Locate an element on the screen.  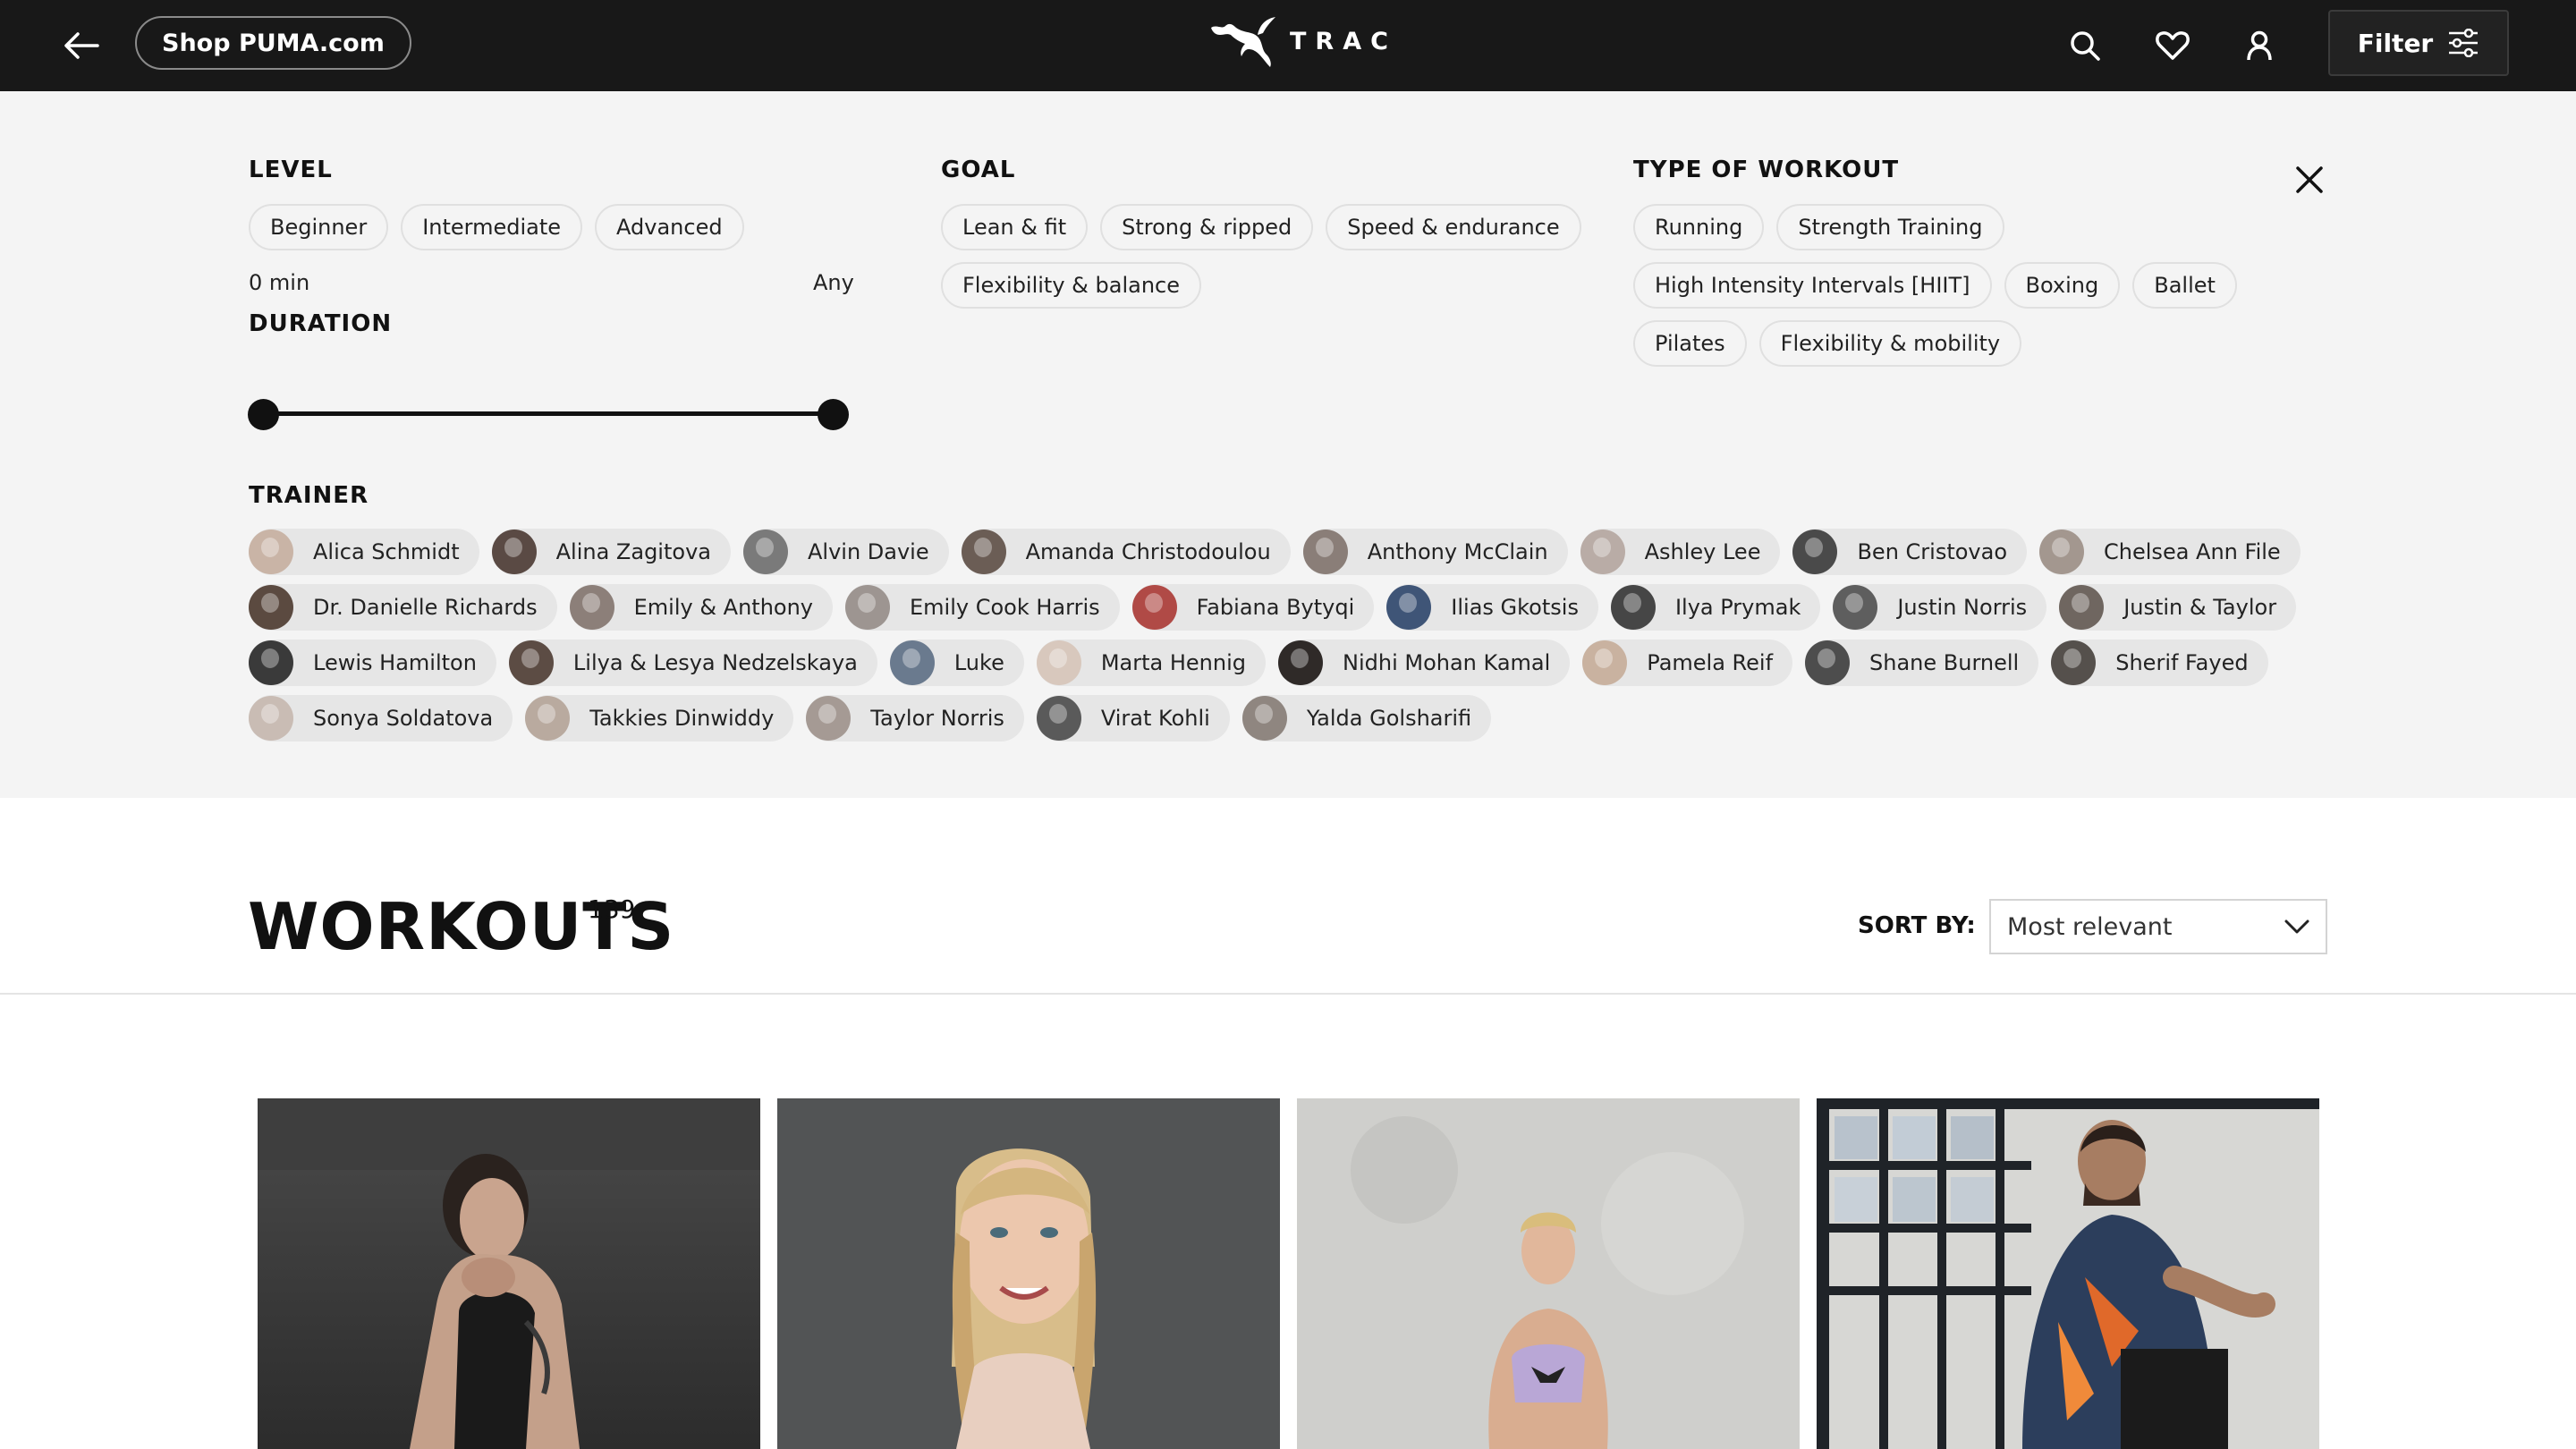
trainer-chip: Lewis Hamilton is located at coordinates (372, 663).